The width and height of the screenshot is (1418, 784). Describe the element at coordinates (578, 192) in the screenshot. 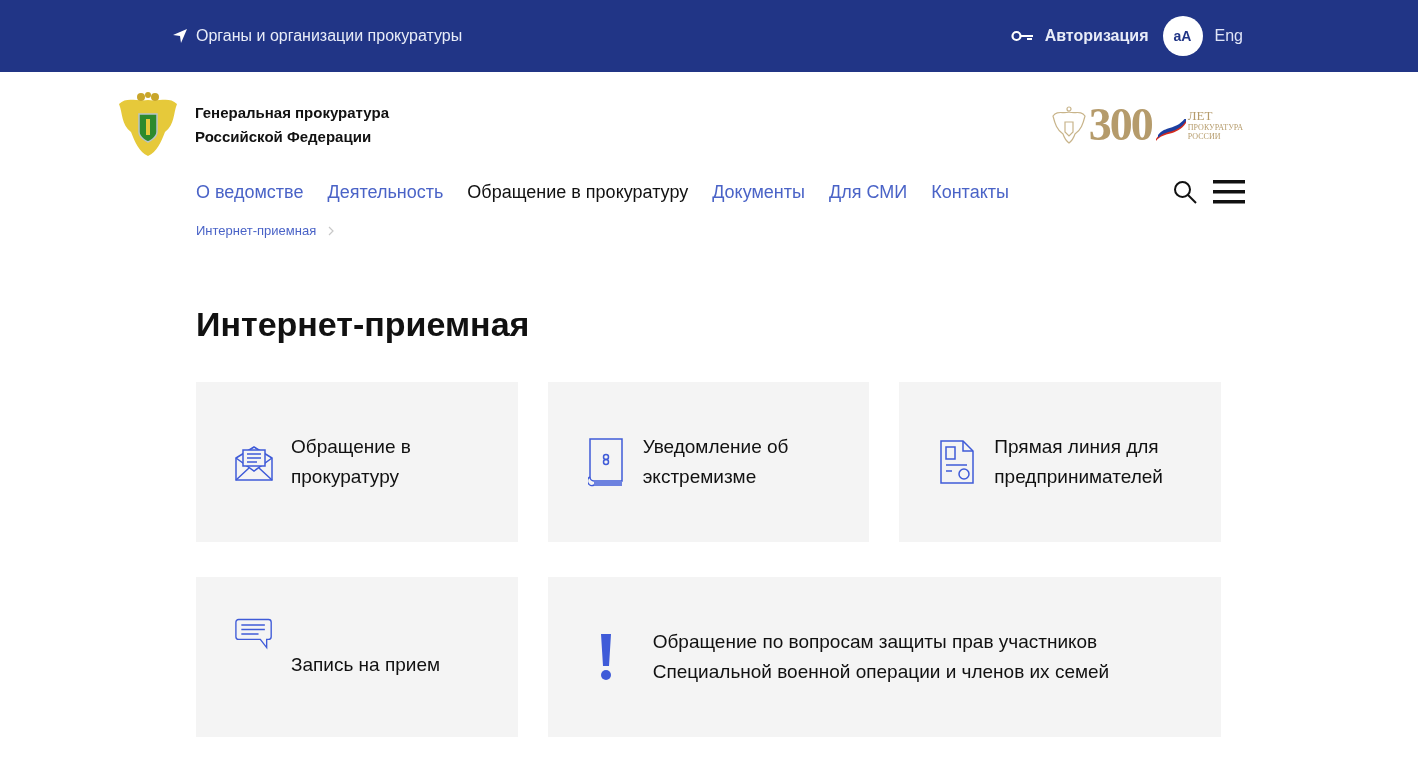

I see `nav-link: Обращение в прокуратуру` at that location.